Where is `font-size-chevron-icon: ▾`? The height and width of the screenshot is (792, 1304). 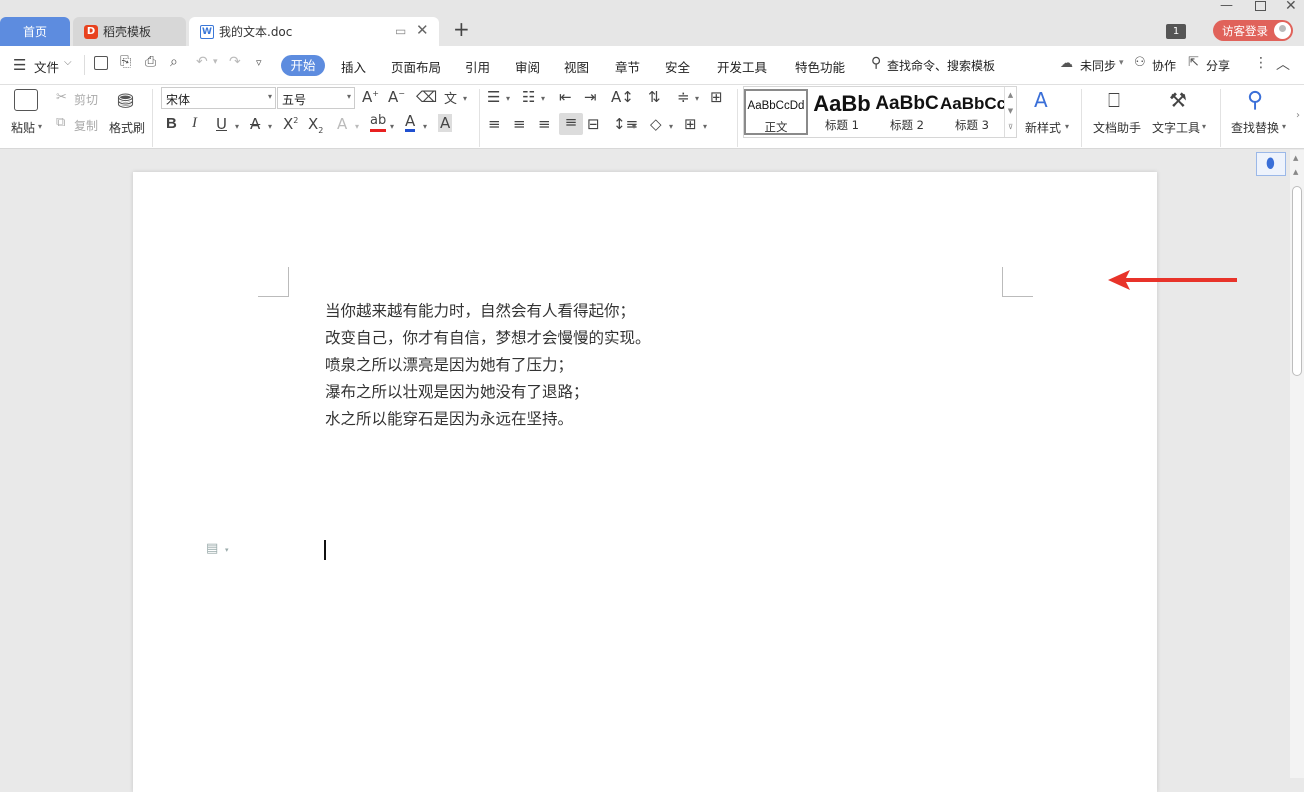
font-size-chevron-icon: ▾ is located at coordinates (349, 96).